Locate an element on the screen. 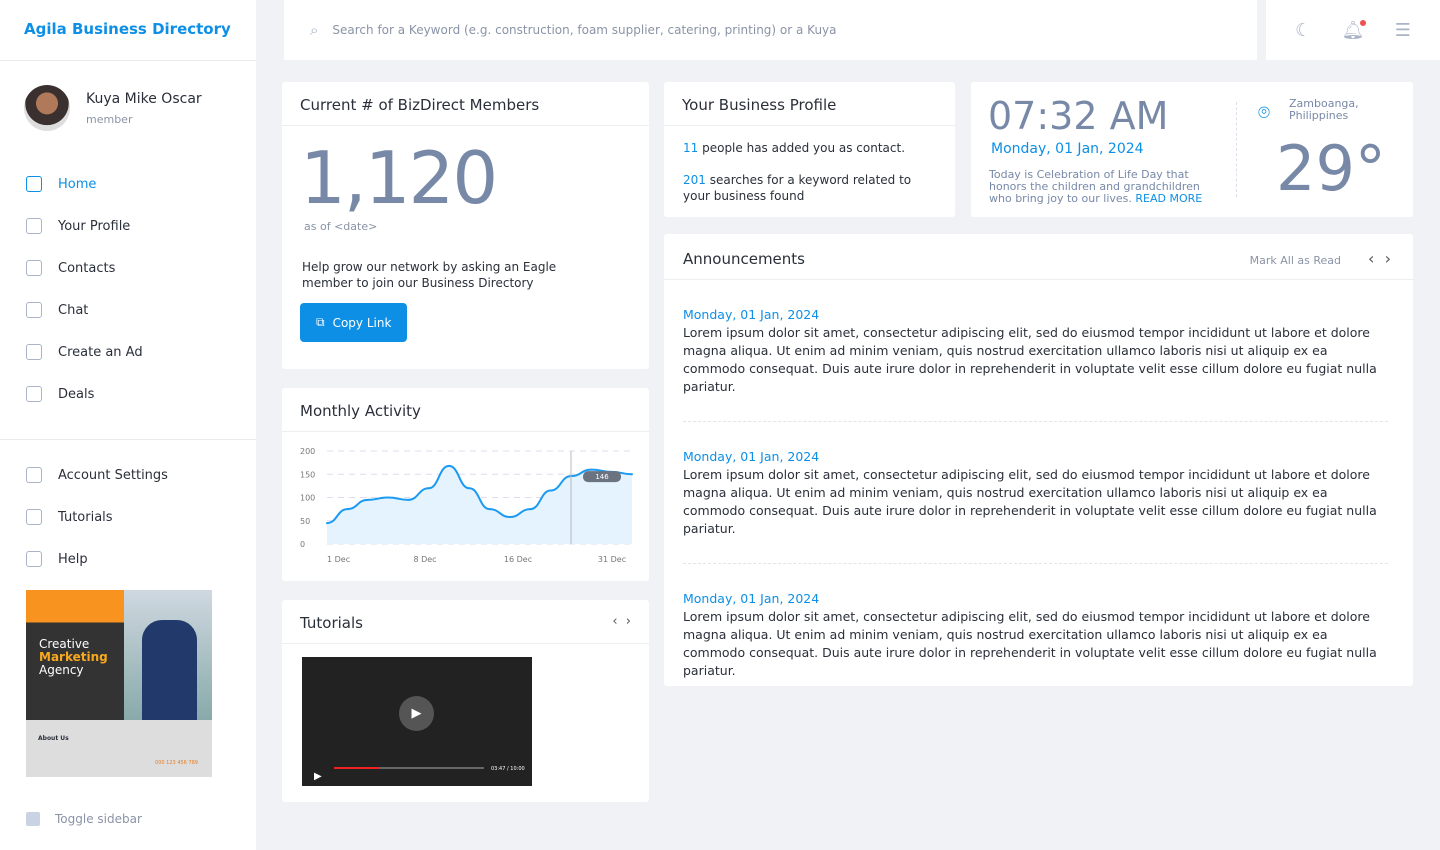 The image size is (1440, 850). sidebar-item-tutorials: Tutorials is located at coordinates (128, 517).